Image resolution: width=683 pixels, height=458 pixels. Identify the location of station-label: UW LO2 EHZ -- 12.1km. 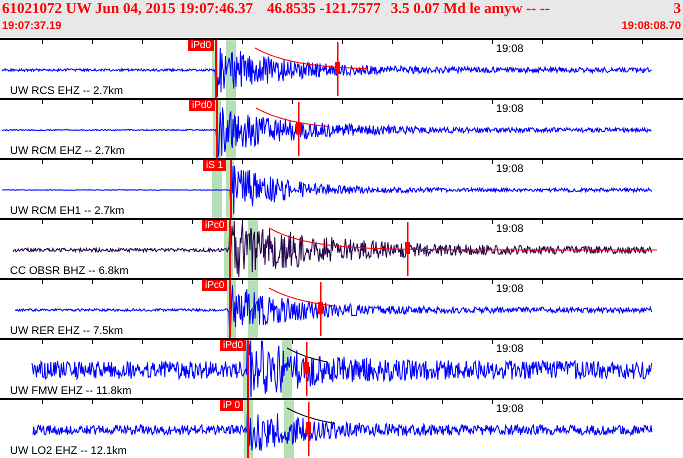
(68, 451).